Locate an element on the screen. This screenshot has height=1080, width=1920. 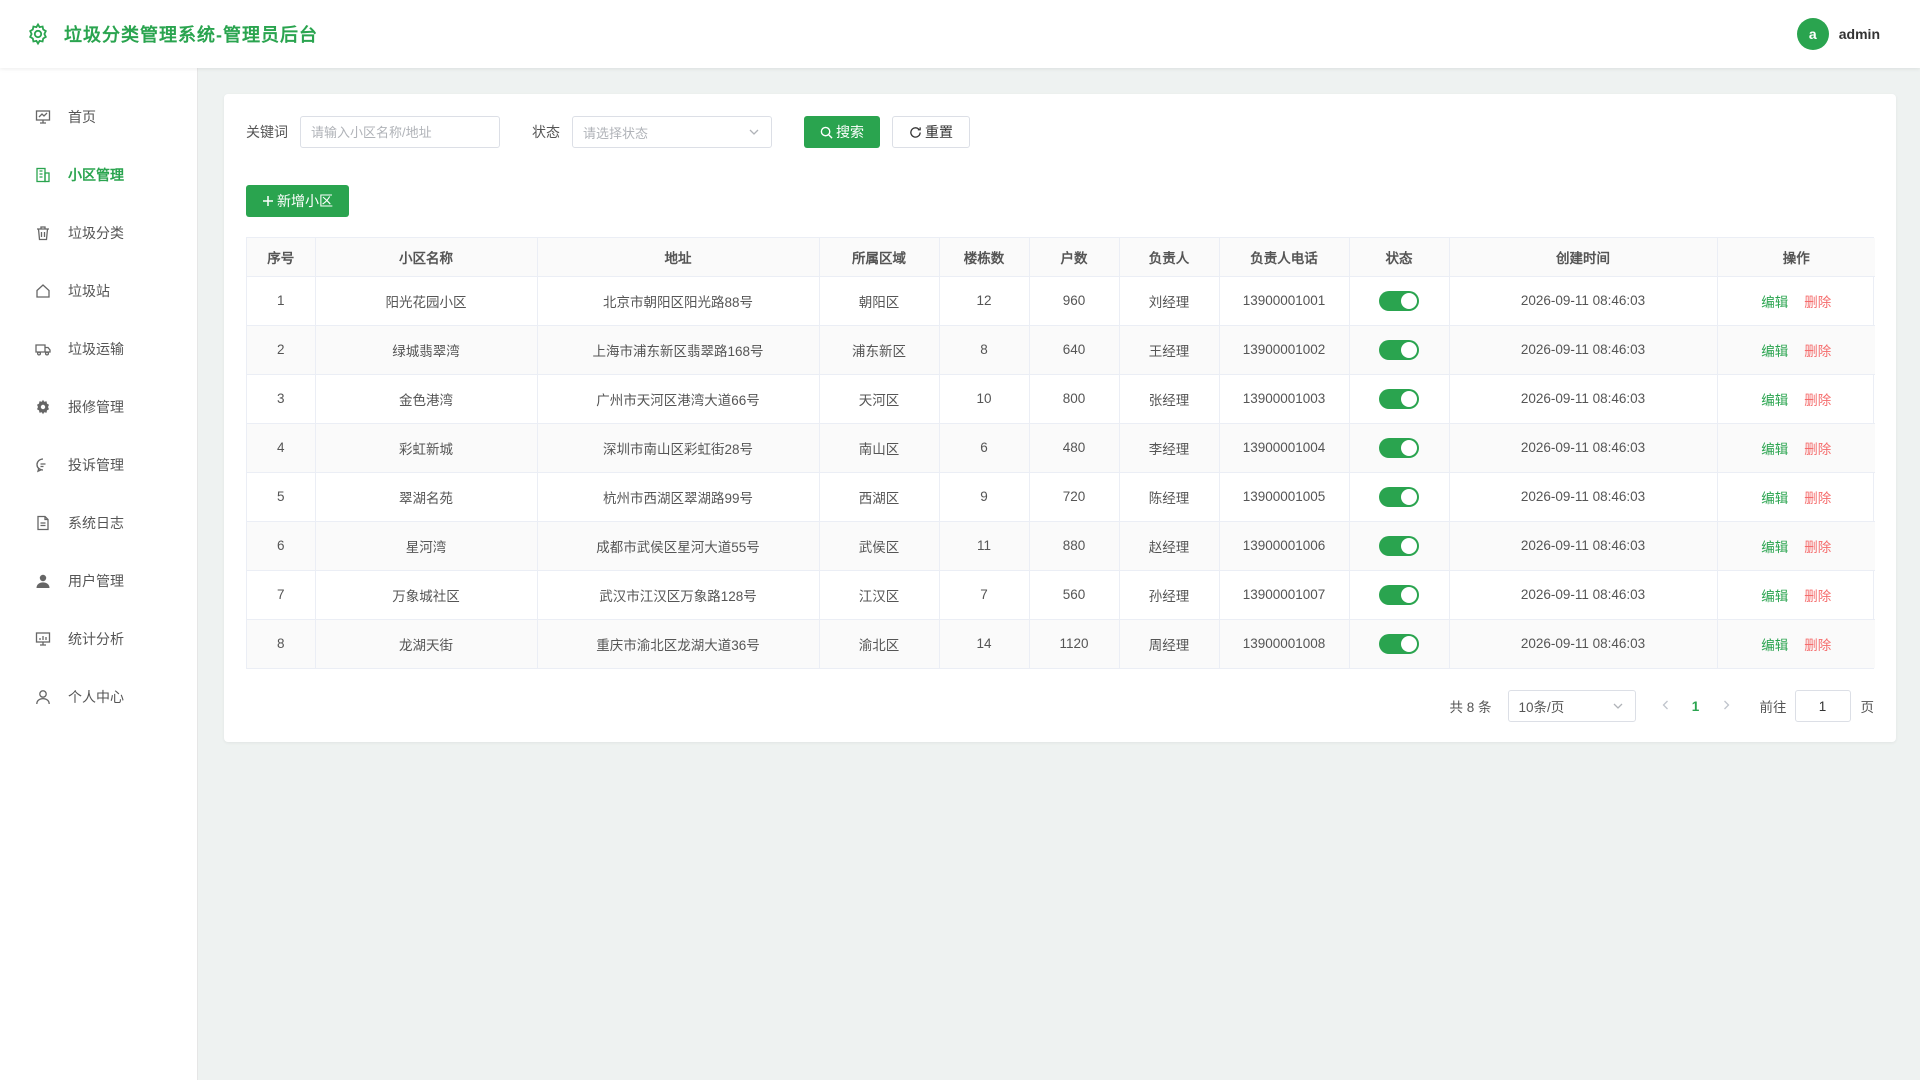
keyword-input is located at coordinates (400, 132).